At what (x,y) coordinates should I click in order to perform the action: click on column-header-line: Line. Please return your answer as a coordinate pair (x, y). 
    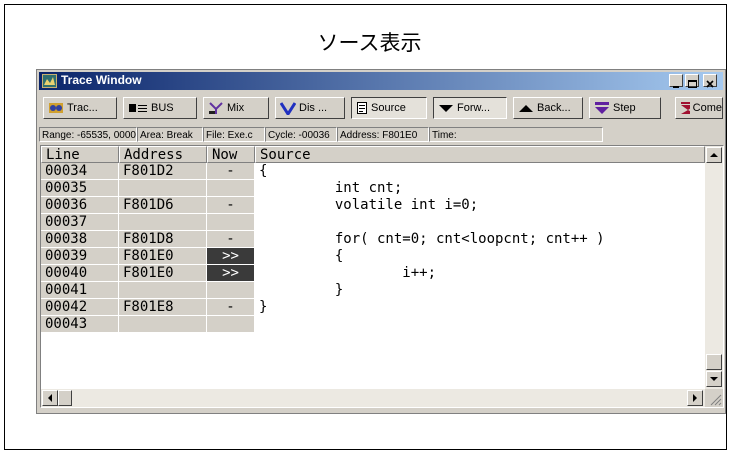
    Looking at the image, I should click on (80, 154).